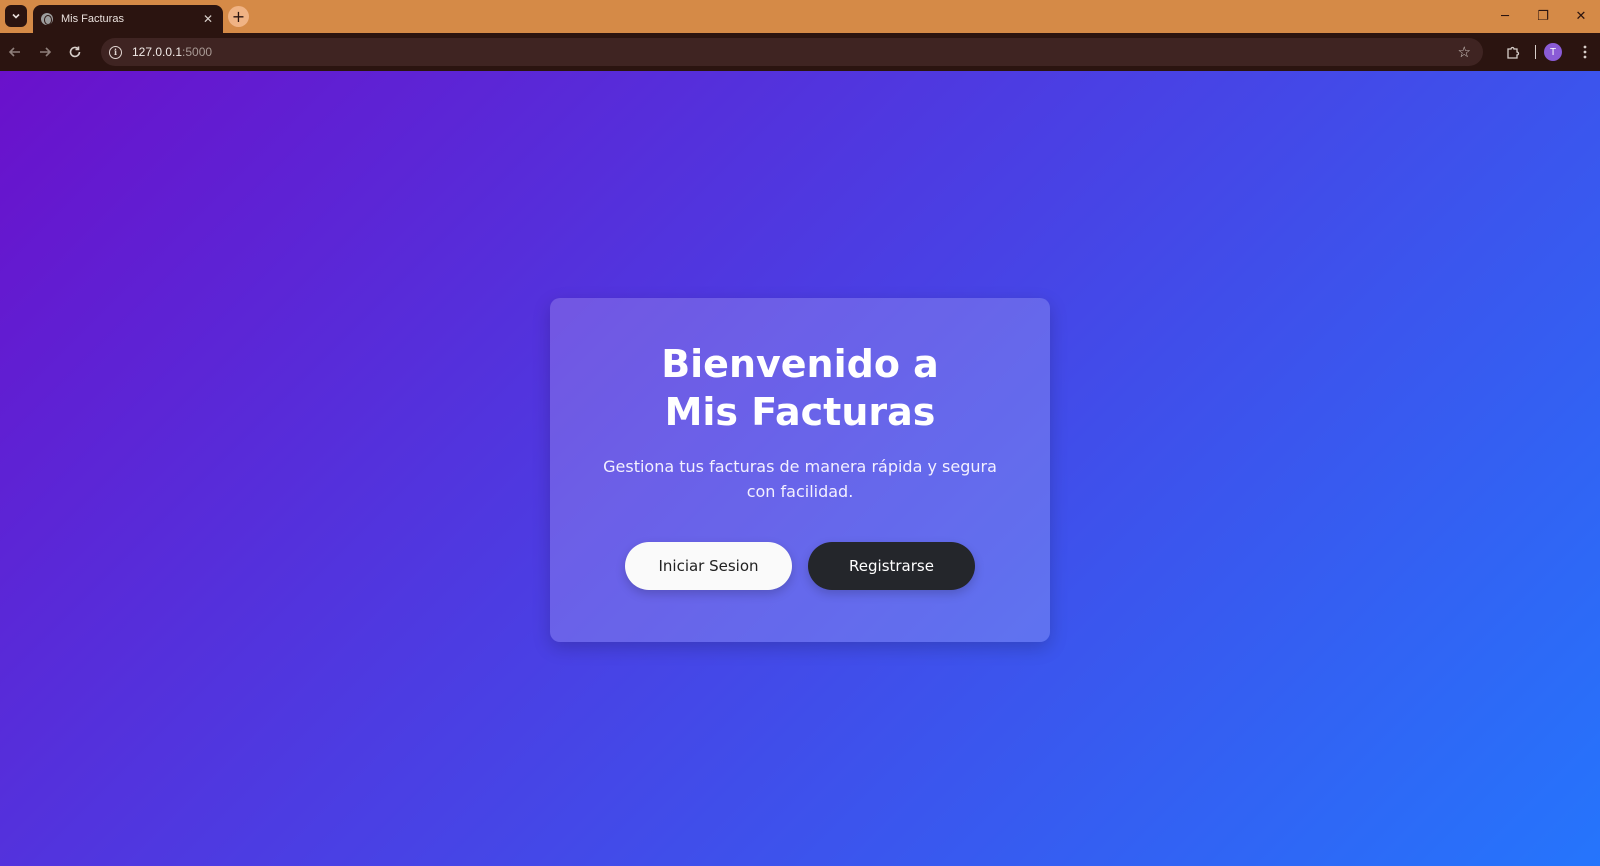 This screenshot has height=866, width=1600. What do you see at coordinates (238, 16) in the screenshot?
I see `new-tab-button: +` at bounding box center [238, 16].